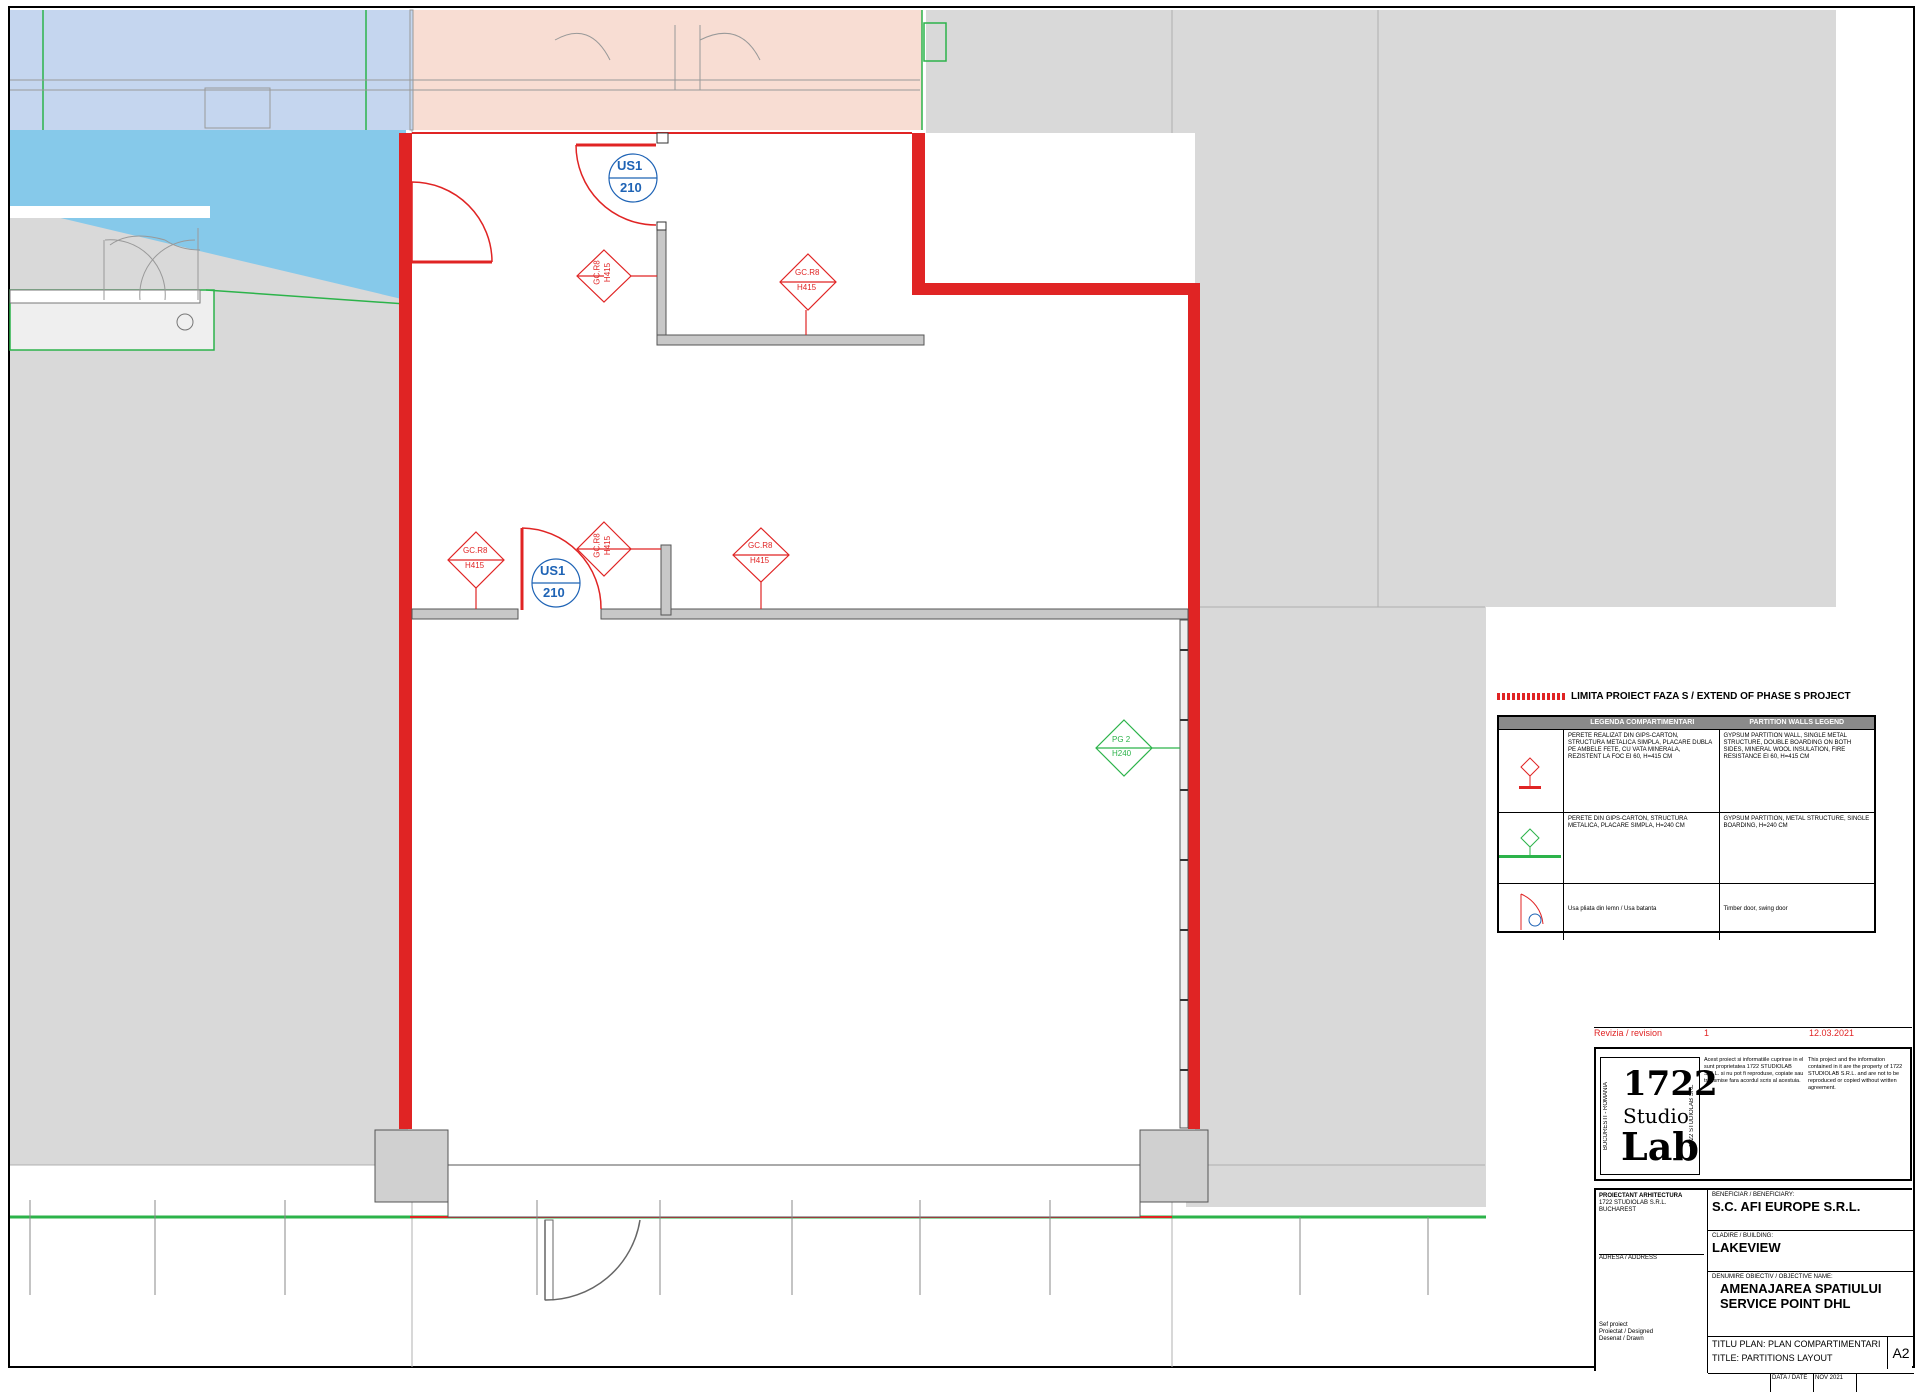 The image size is (1920, 1392). What do you see at coordinates (667, 70) in the screenshot?
I see `zone-salmon` at bounding box center [667, 70].